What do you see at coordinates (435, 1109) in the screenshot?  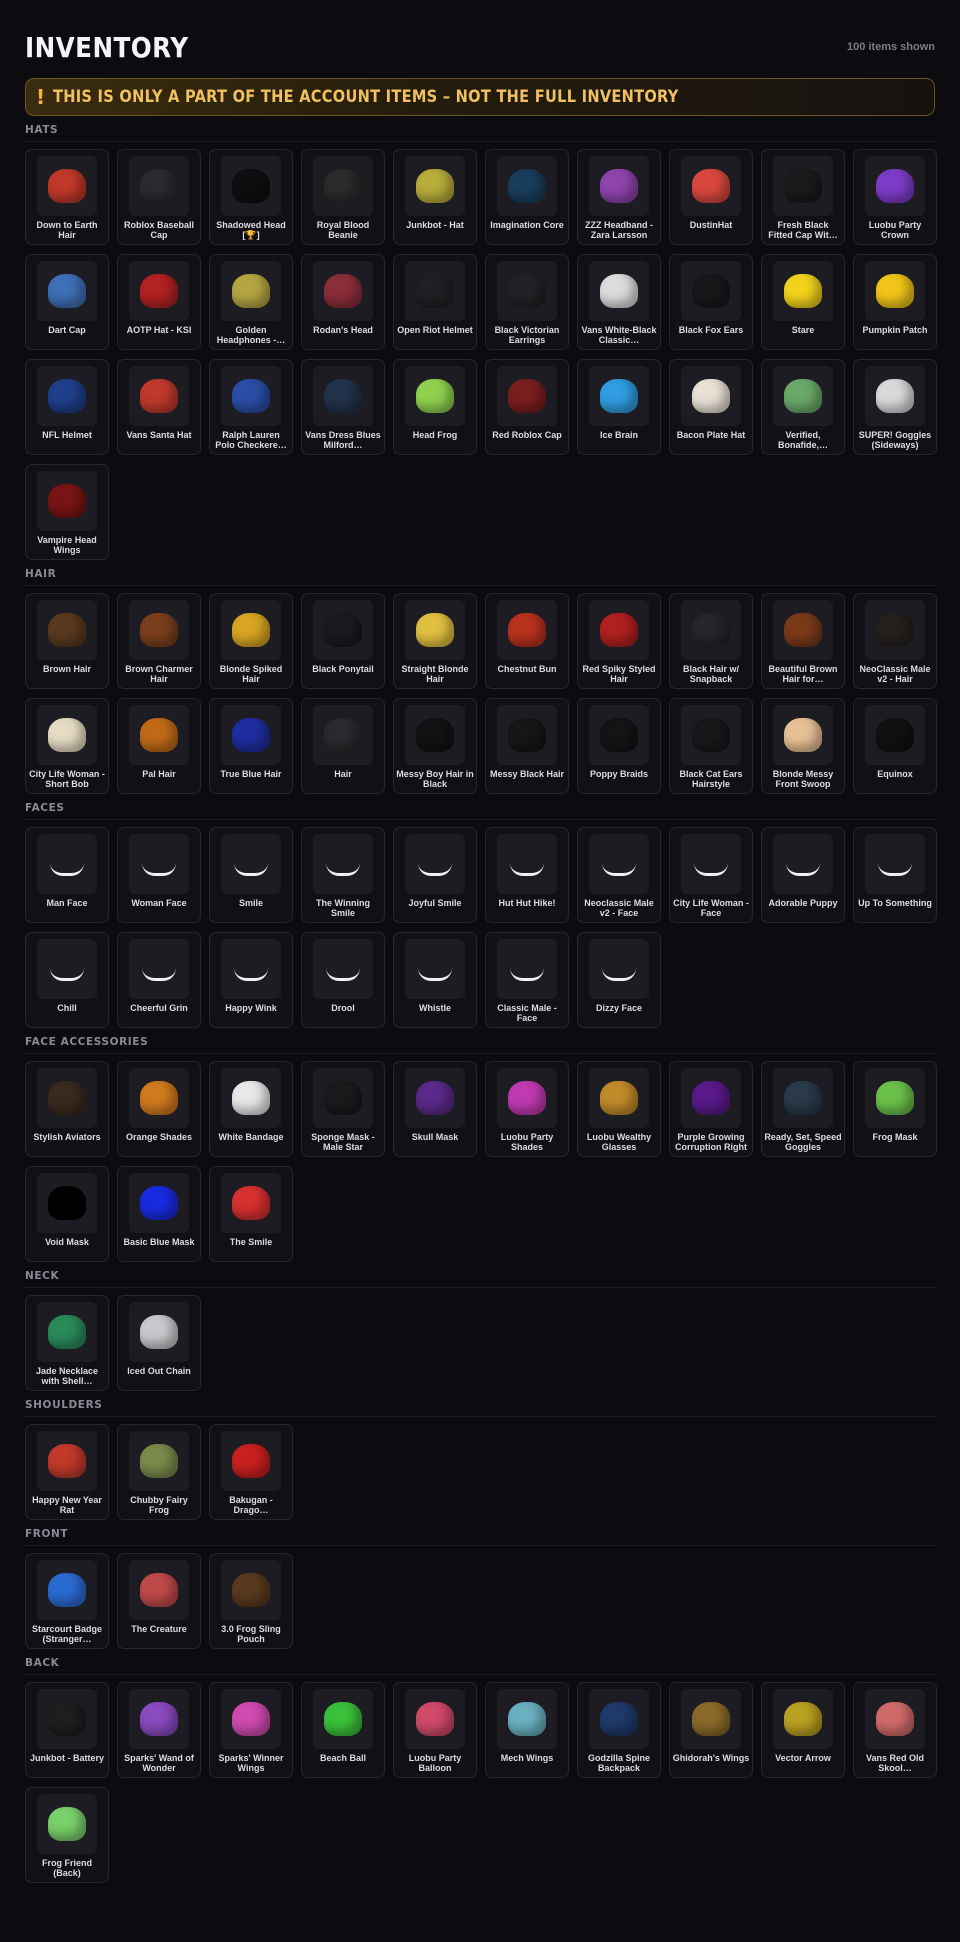 I see `item-card: Skull Mask` at bounding box center [435, 1109].